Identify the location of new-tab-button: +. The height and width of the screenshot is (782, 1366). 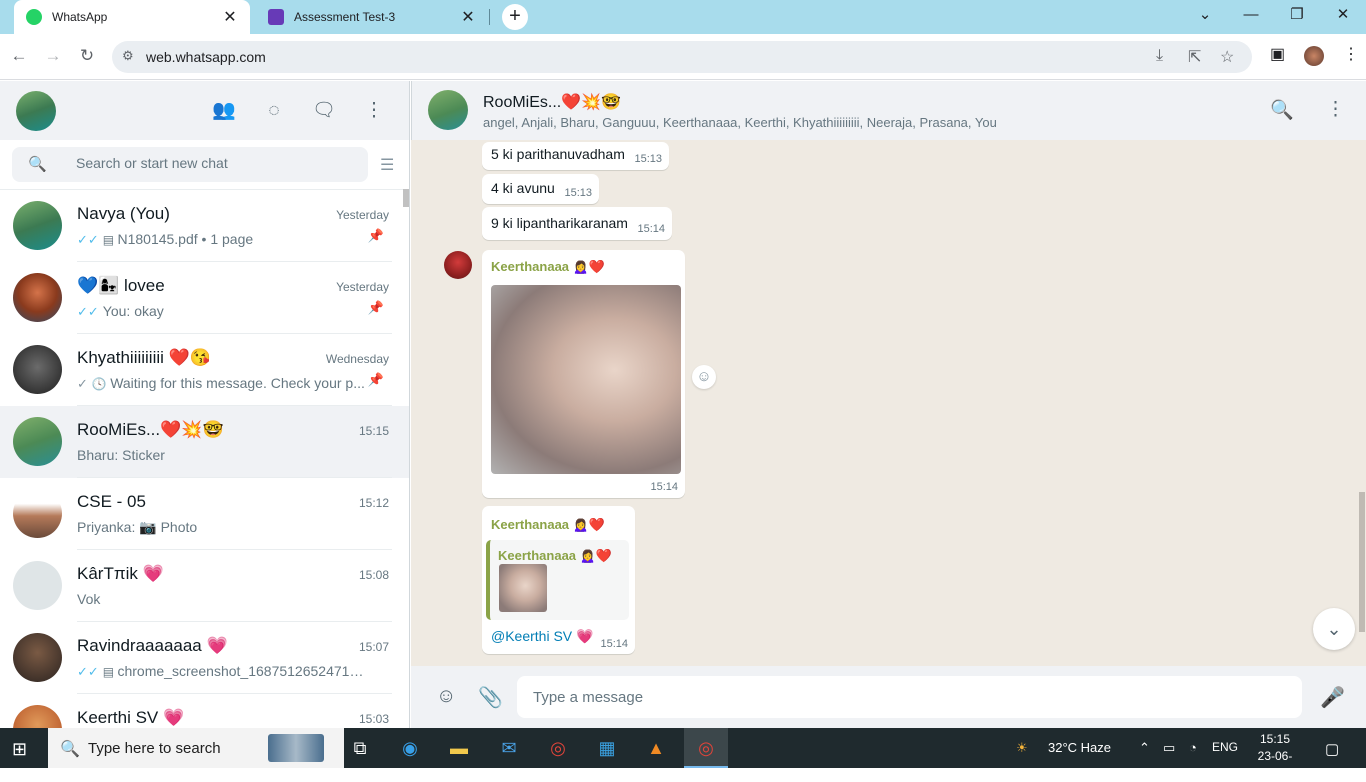
(515, 17).